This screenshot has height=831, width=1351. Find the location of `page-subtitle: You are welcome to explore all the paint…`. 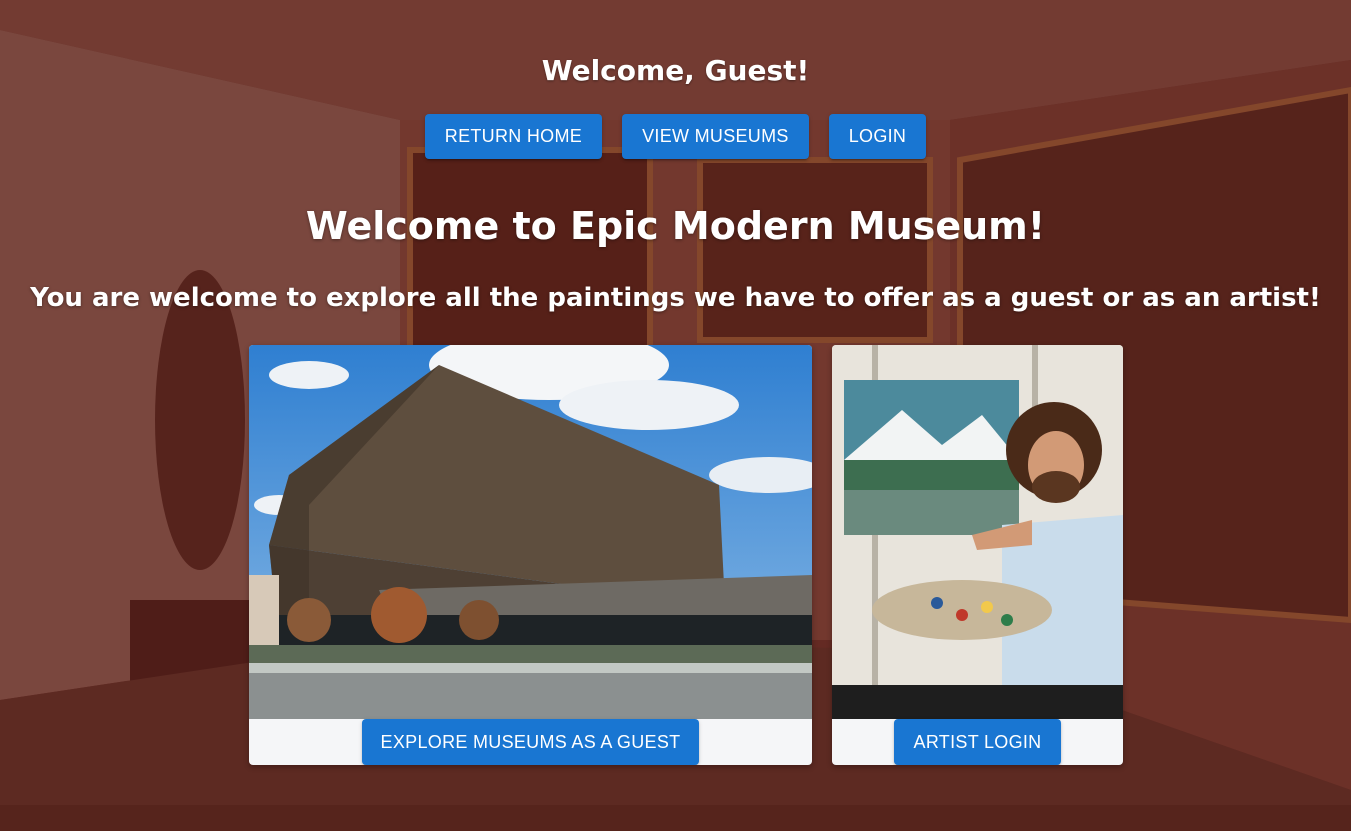

page-subtitle: You are welcome to explore all the paint… is located at coordinates (675, 298).